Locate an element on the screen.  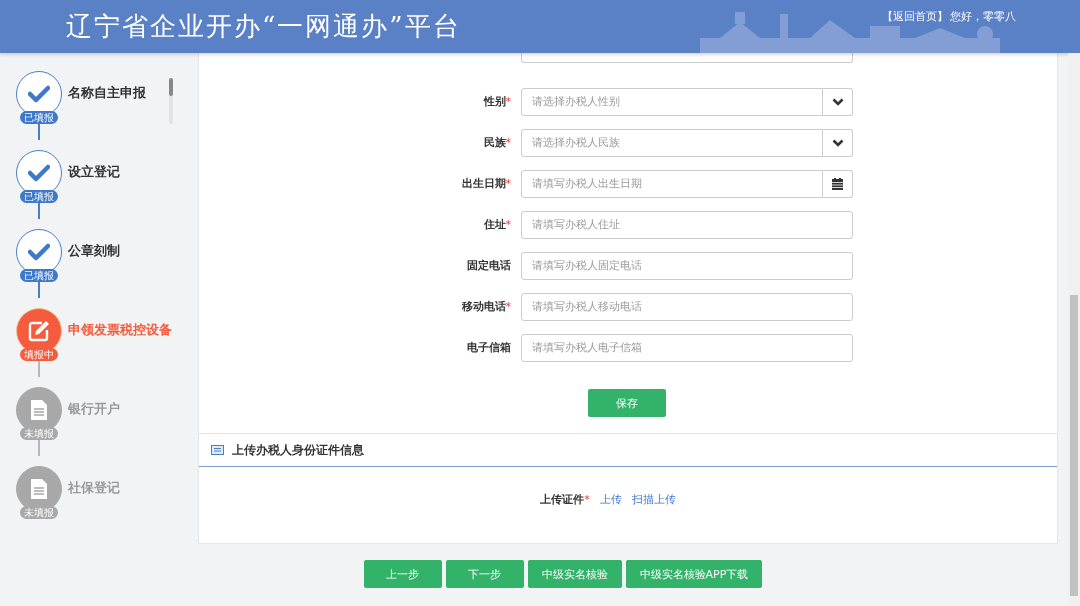
field-label: 上传证件* is located at coordinates (565, 499).